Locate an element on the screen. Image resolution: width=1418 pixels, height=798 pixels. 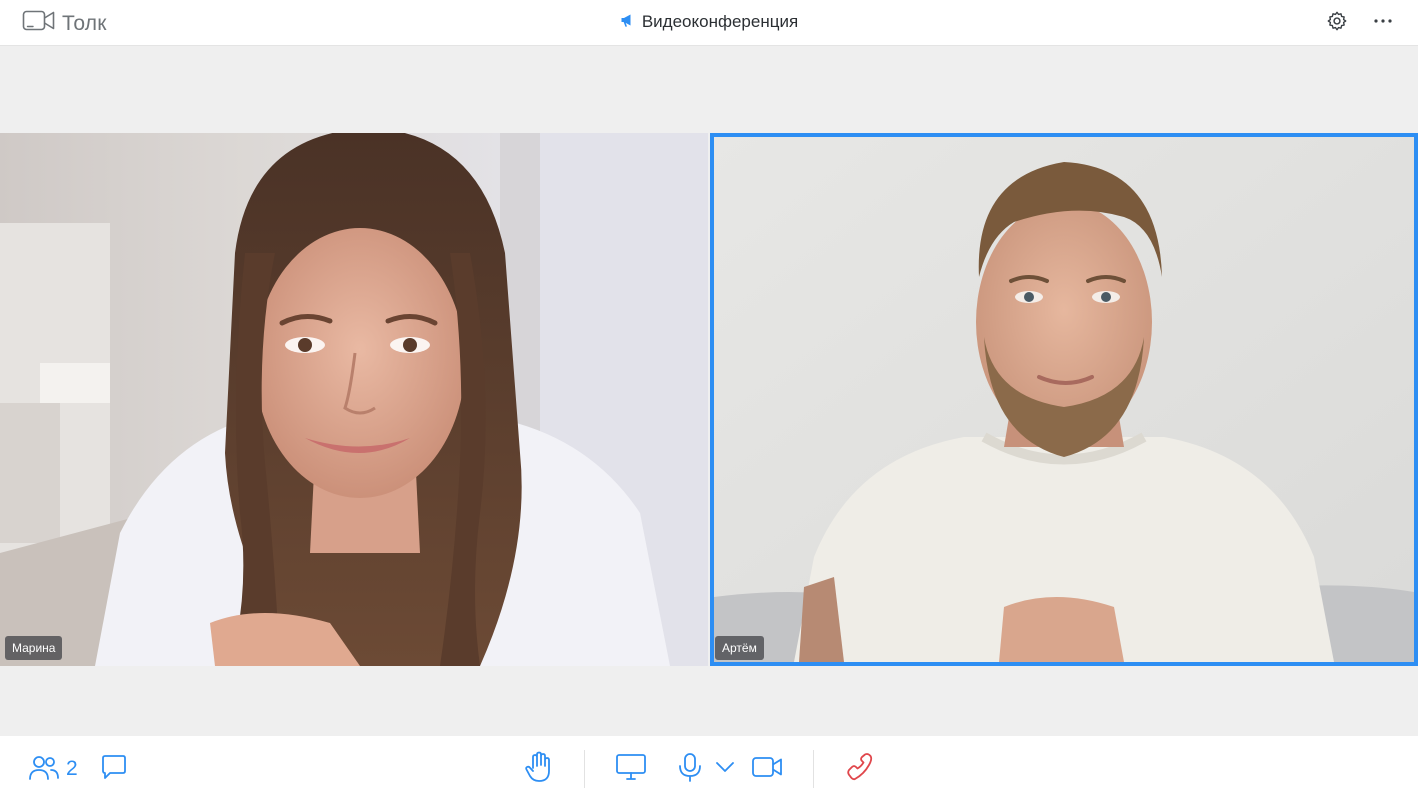
top-bar: Толк Видеоконференция is located at coordinates (709, 23).